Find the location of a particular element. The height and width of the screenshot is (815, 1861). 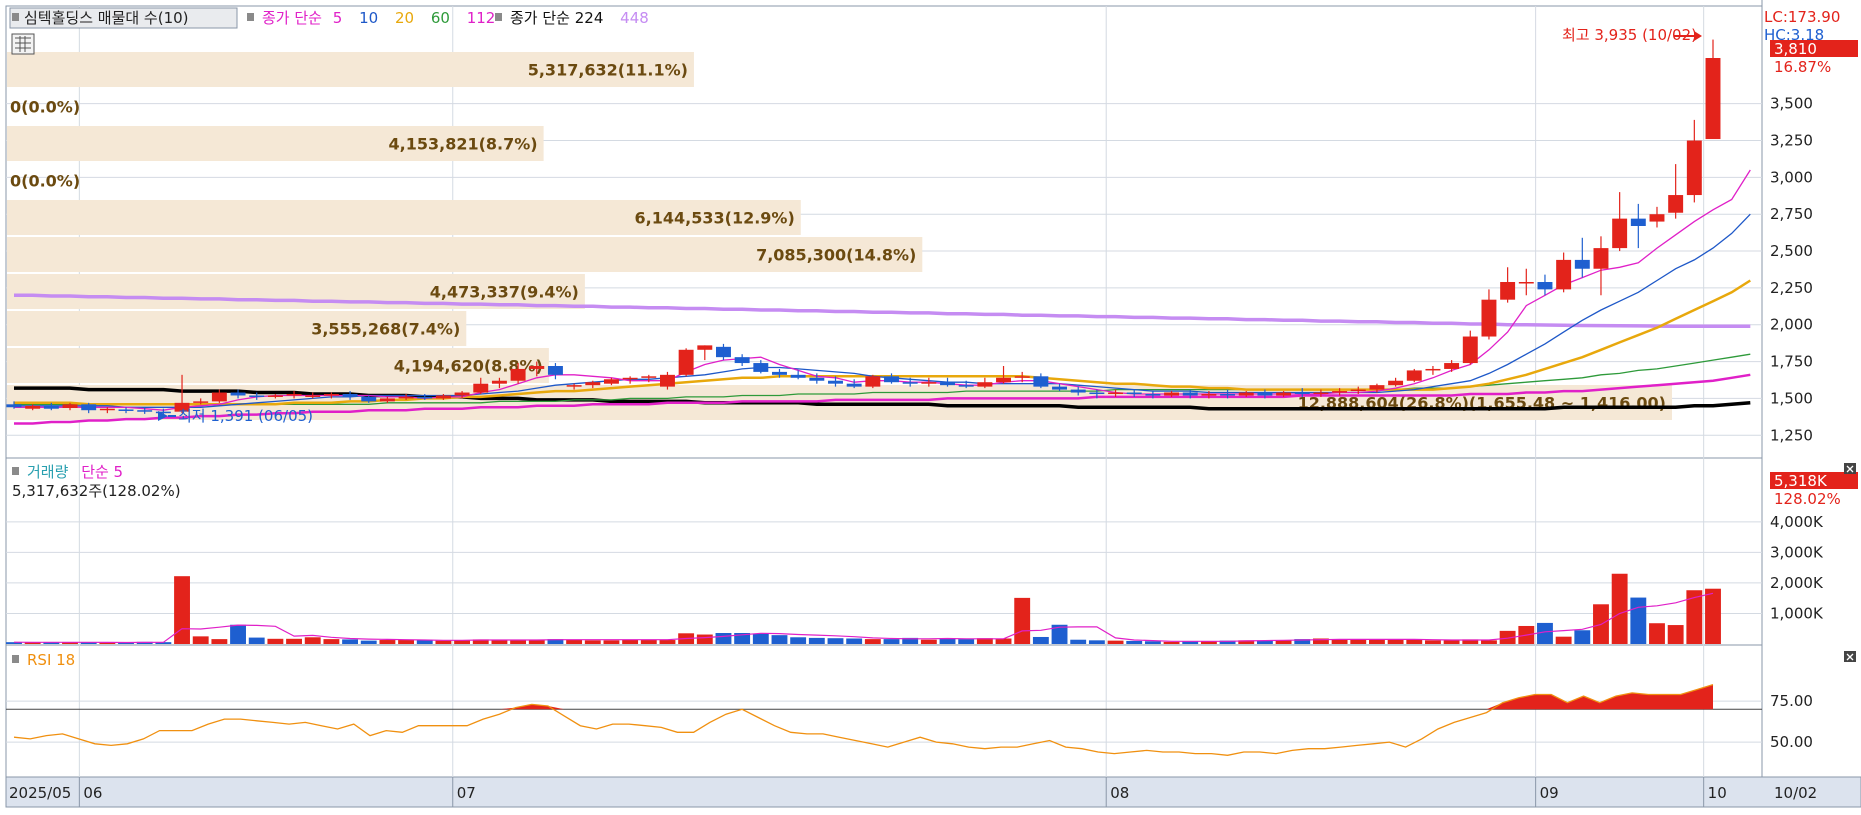

volume-bars is located at coordinates (863, 608).